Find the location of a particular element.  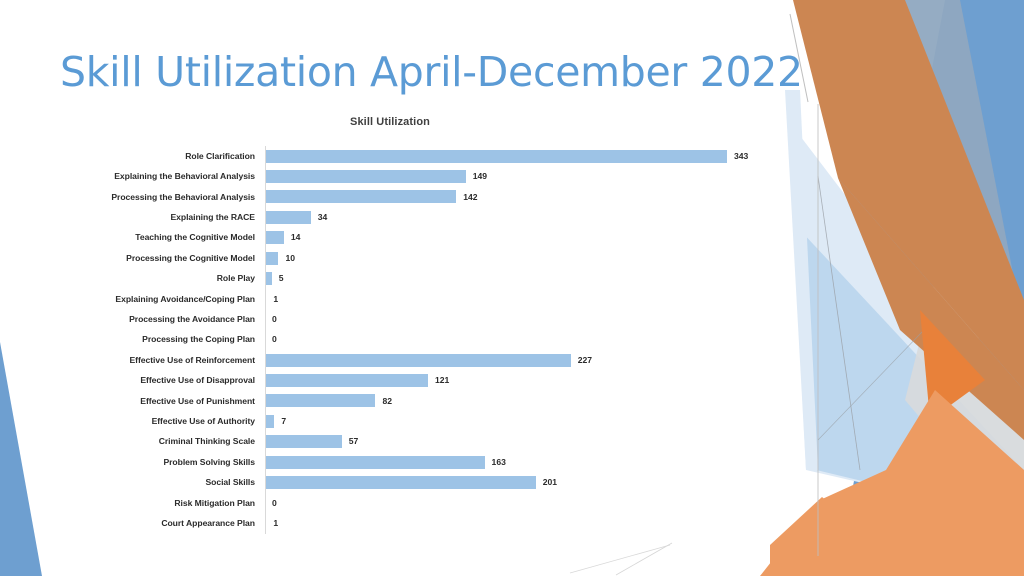

chart-bar-row: Problem Solving Skills 163 is located at coordinates (415, 462).